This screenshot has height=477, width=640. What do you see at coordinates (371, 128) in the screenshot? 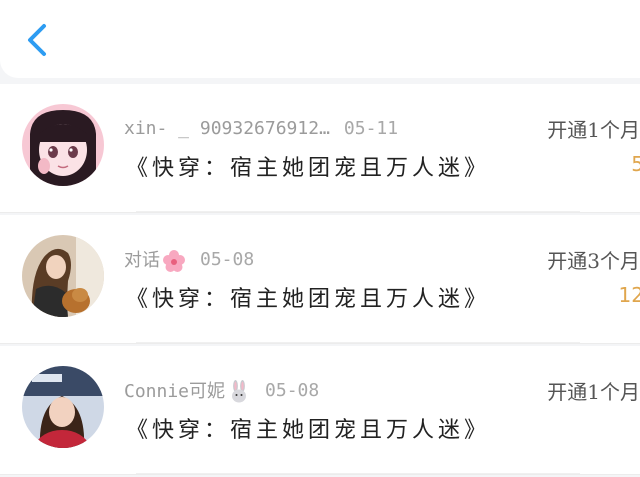
I see `date-label: 05-11` at bounding box center [371, 128].